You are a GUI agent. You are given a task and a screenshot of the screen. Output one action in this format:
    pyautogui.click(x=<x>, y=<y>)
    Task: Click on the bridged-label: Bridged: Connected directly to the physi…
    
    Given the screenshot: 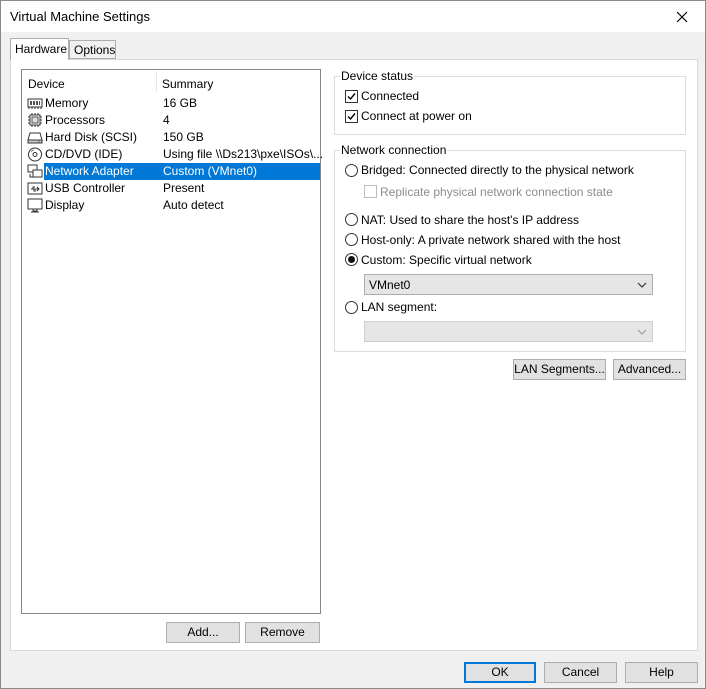 What is the action you would take?
    pyautogui.click(x=497, y=170)
    